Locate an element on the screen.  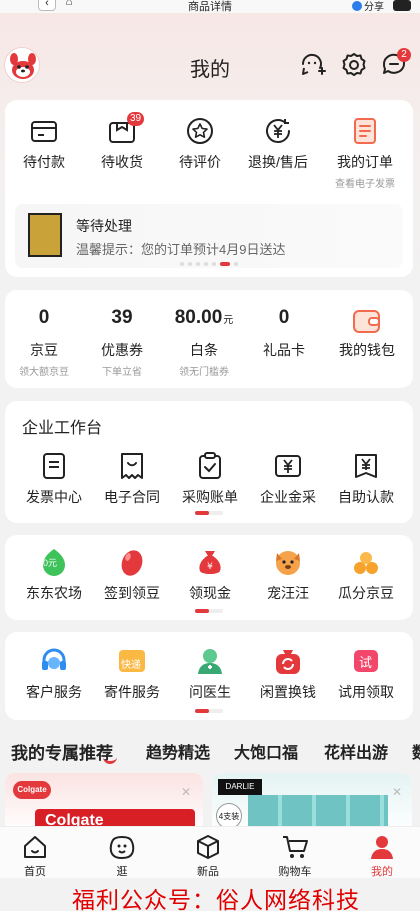
services-pager is located at coordinates (209, 711).